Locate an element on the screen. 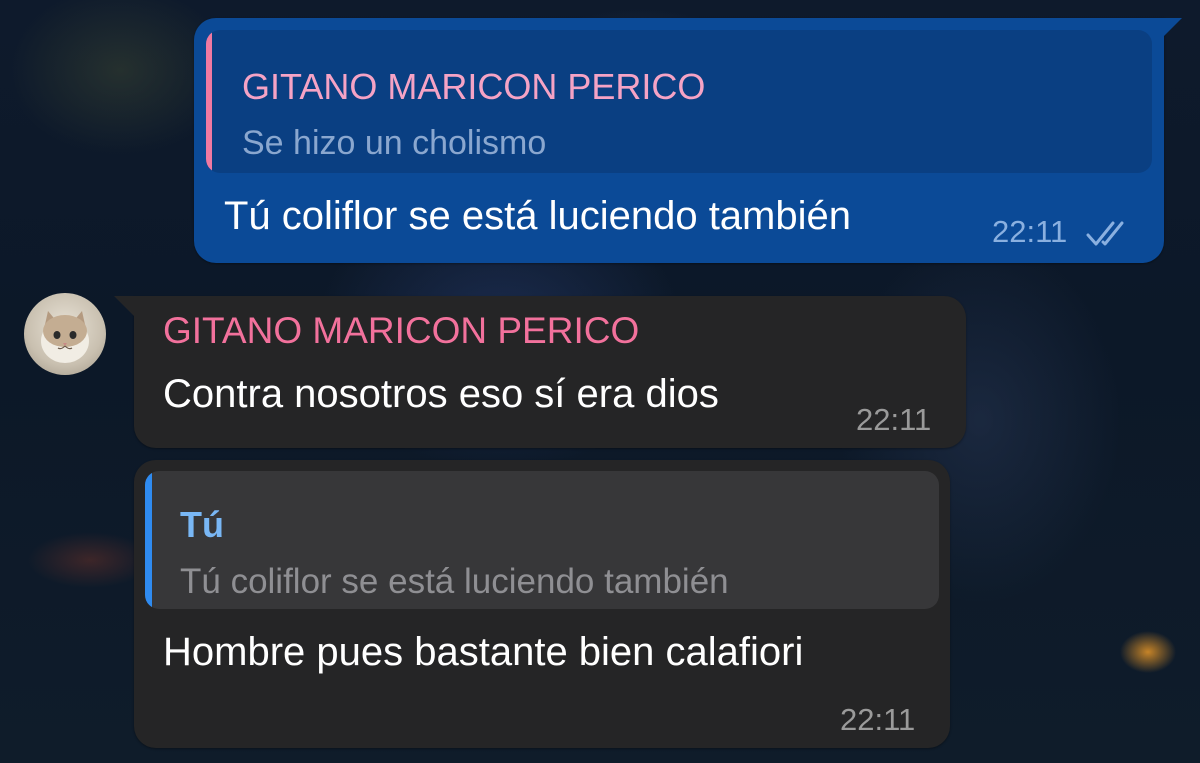 The image size is (1200, 763). reply-quote-author: GITANO MARICON PERICO is located at coordinates (474, 86).